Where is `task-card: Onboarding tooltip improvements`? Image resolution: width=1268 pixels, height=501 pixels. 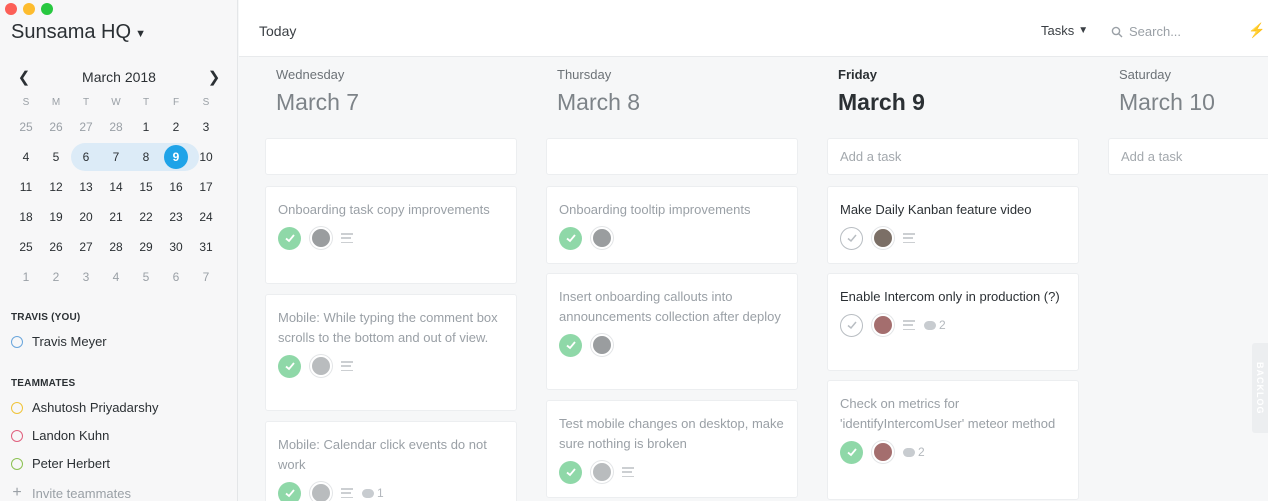
task-card: Onboarding tooltip improvements is located at coordinates (672, 225).